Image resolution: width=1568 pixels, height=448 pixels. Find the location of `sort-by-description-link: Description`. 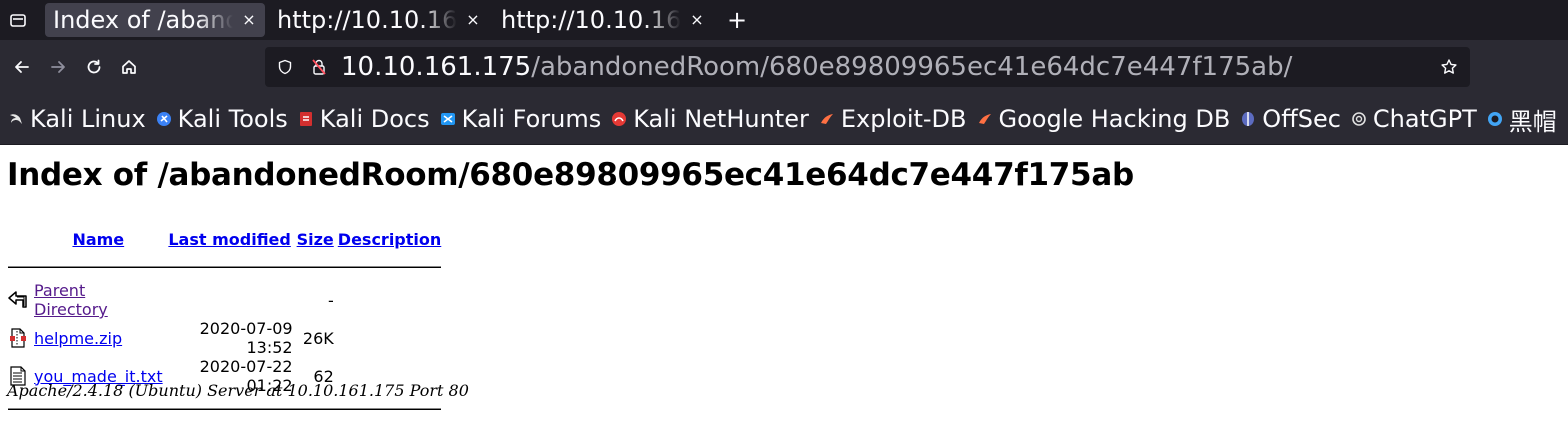

sort-by-description-link: Description is located at coordinates (389, 239).